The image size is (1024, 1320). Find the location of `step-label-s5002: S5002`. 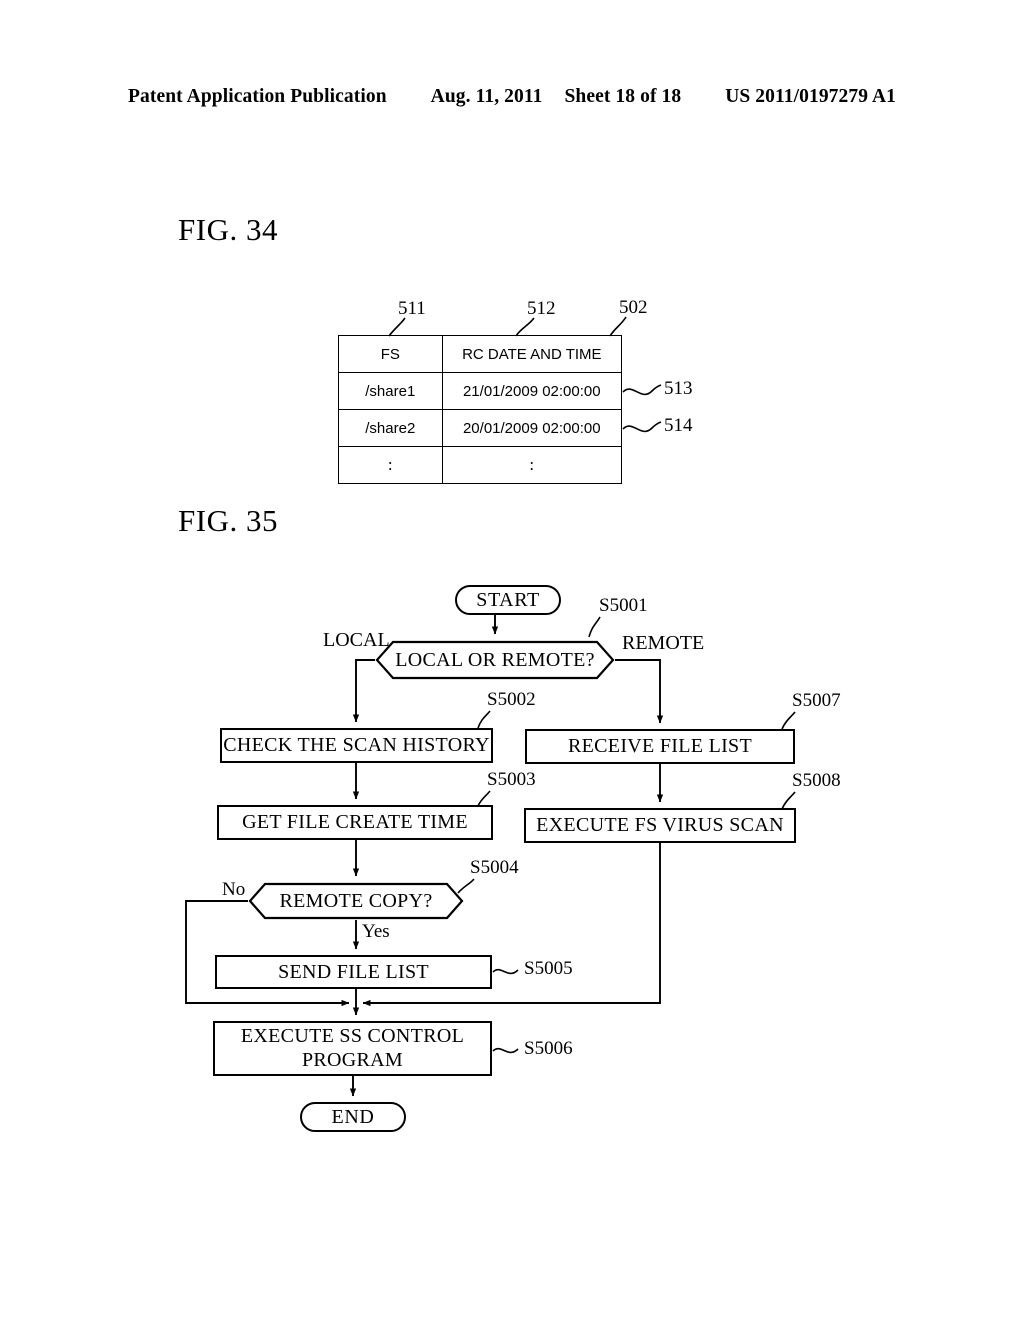

step-label-s5002: S5002 is located at coordinates (511, 699).